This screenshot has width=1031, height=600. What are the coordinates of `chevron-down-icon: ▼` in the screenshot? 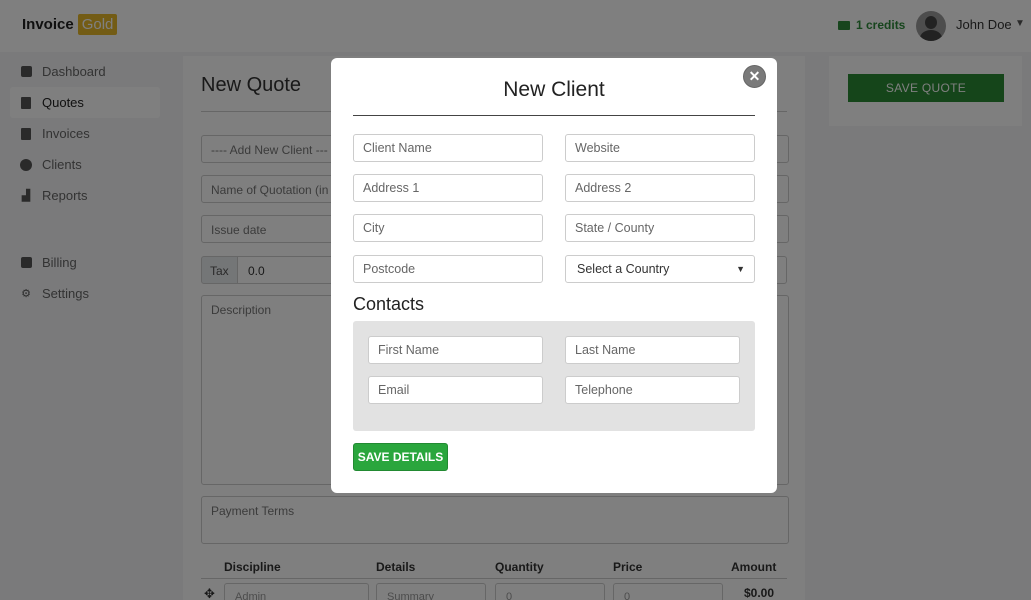 It's located at (740, 269).